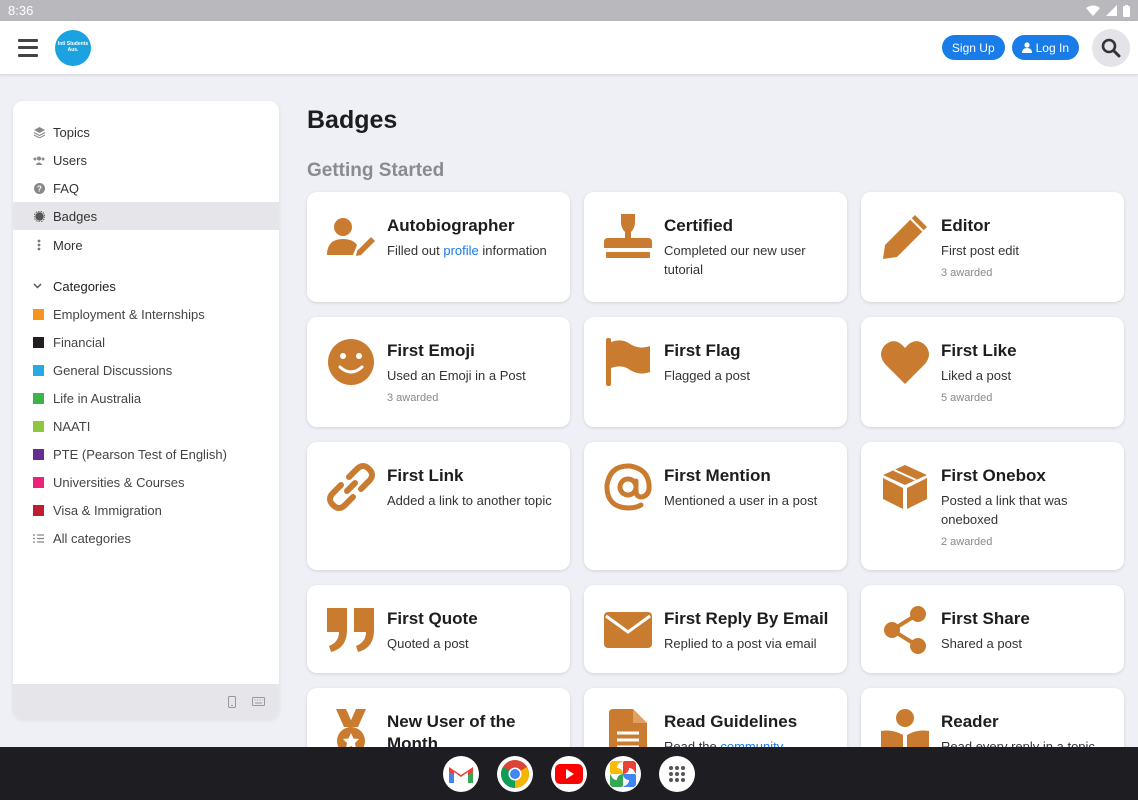 The width and height of the screenshot is (1138, 800). What do you see at coordinates (28, 47) in the screenshot?
I see `hamburger-menu-icon` at bounding box center [28, 47].